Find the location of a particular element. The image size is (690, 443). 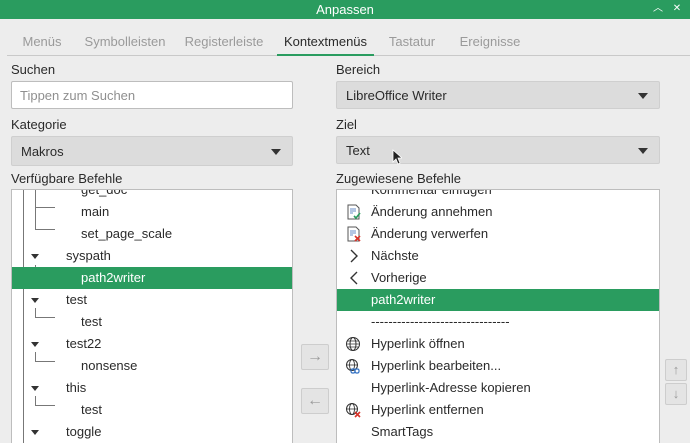

window-title: Anpassen is located at coordinates (345, 9).